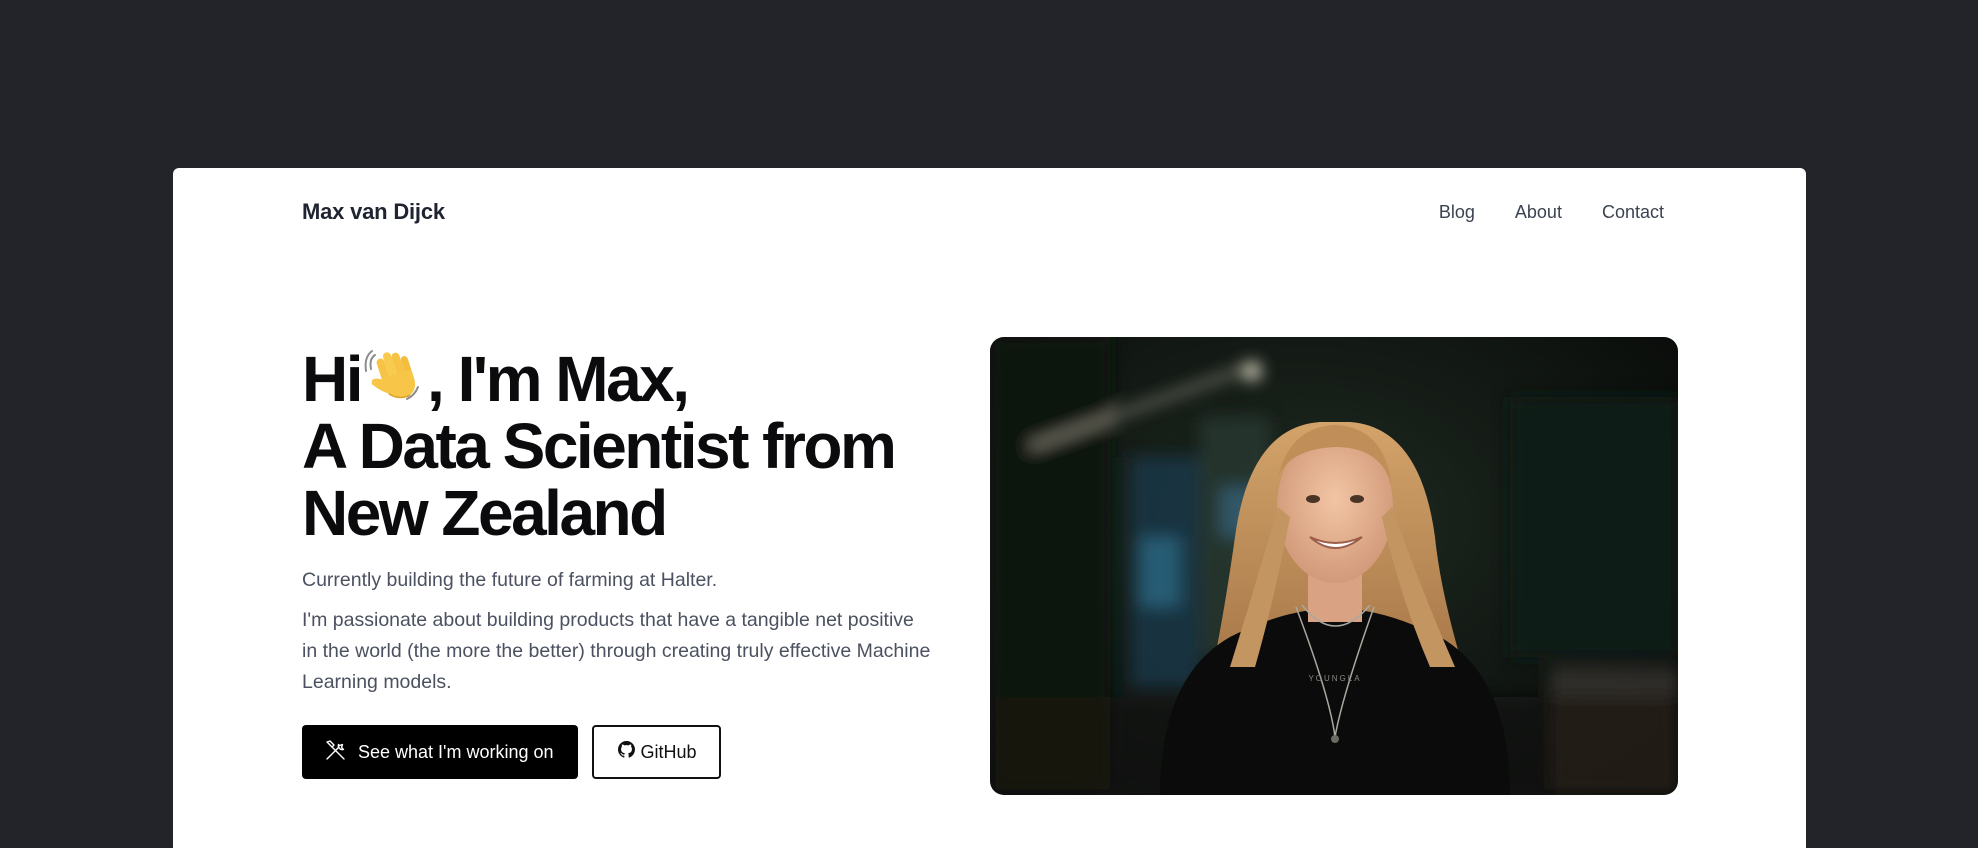 The height and width of the screenshot is (848, 1978). What do you see at coordinates (393, 377) in the screenshot?
I see `waving-hand-icon` at bounding box center [393, 377].